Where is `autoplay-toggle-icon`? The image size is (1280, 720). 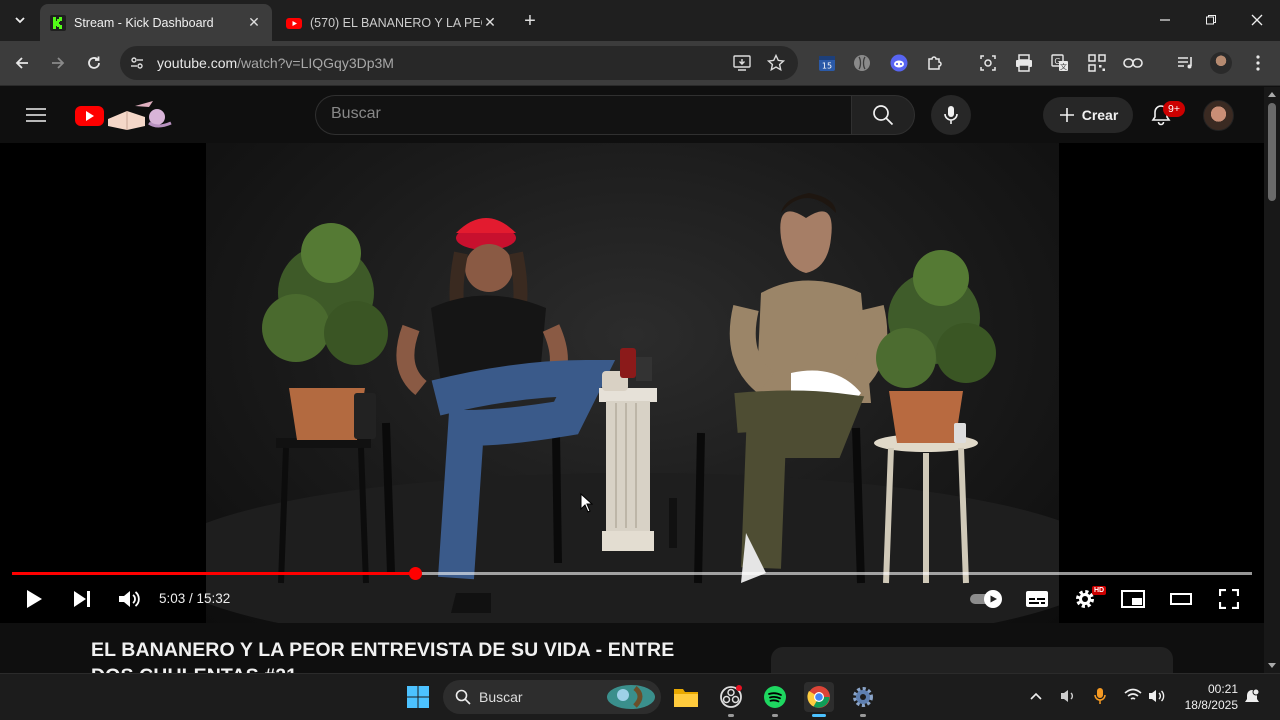 autoplay-toggle-icon is located at coordinates (986, 599).